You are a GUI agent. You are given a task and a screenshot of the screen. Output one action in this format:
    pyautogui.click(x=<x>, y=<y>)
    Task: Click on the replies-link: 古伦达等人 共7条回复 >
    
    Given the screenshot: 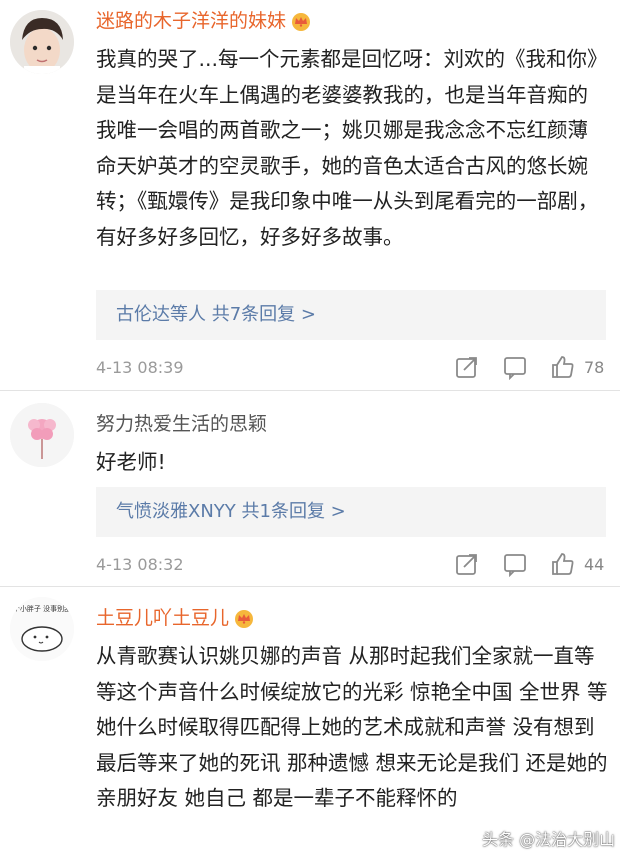 What is the action you would take?
    pyautogui.click(x=351, y=315)
    